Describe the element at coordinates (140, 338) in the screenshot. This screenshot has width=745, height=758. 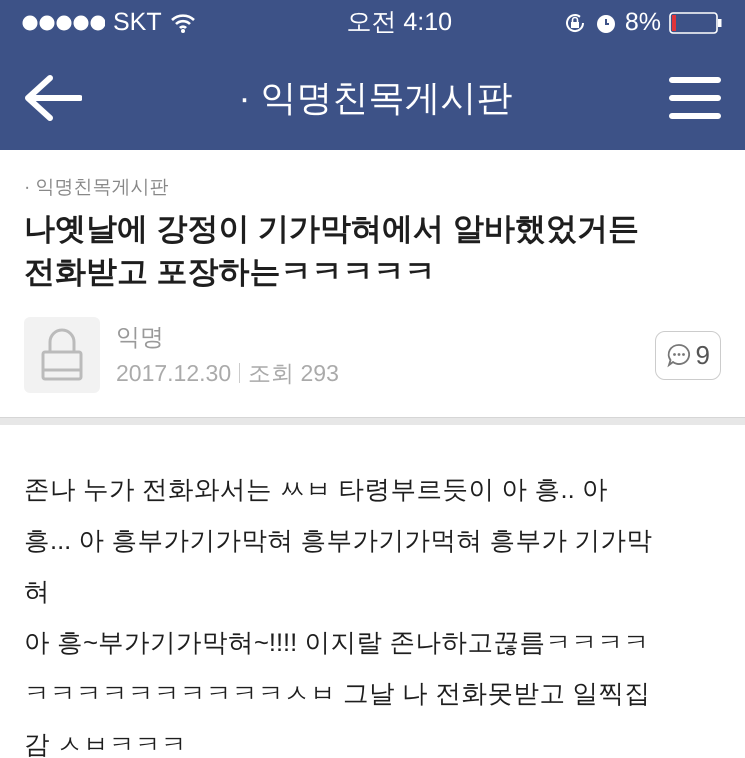
I see `author-name: 익명` at that location.